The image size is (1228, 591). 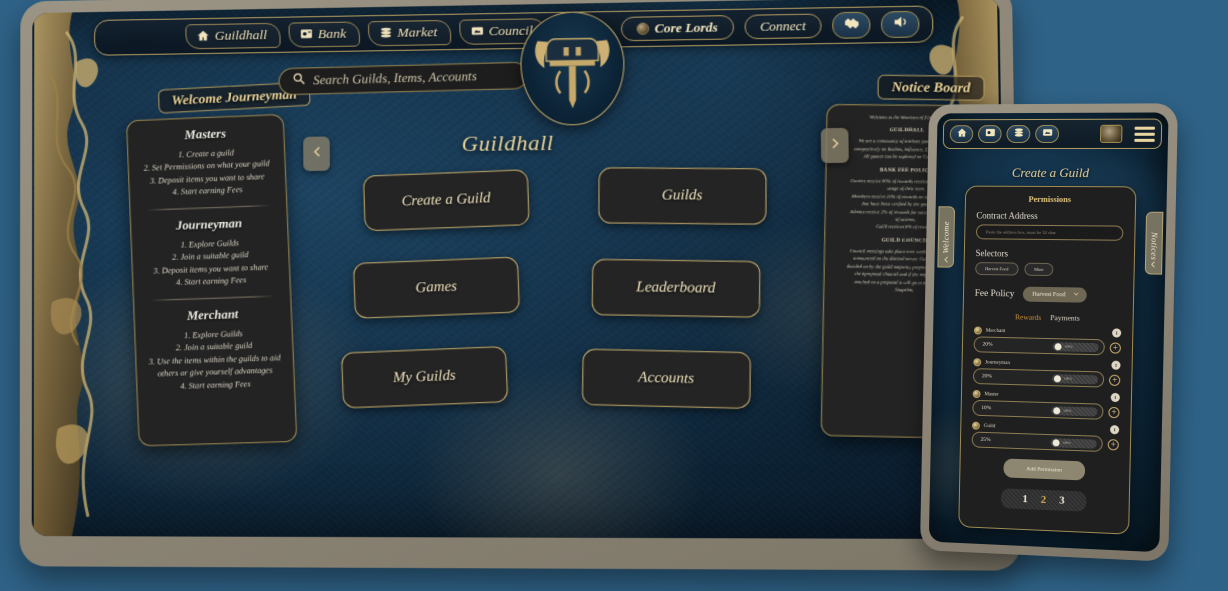 I want to click on permission-value-box: 10% 100%, so click(x=1038, y=409).